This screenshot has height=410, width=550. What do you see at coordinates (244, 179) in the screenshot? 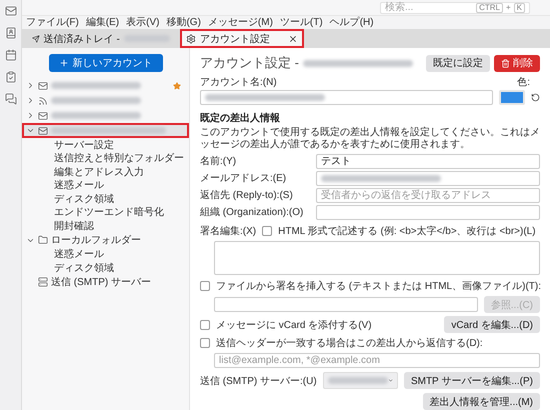
I see `field-label: メールアドレス:(E)` at bounding box center [244, 179].